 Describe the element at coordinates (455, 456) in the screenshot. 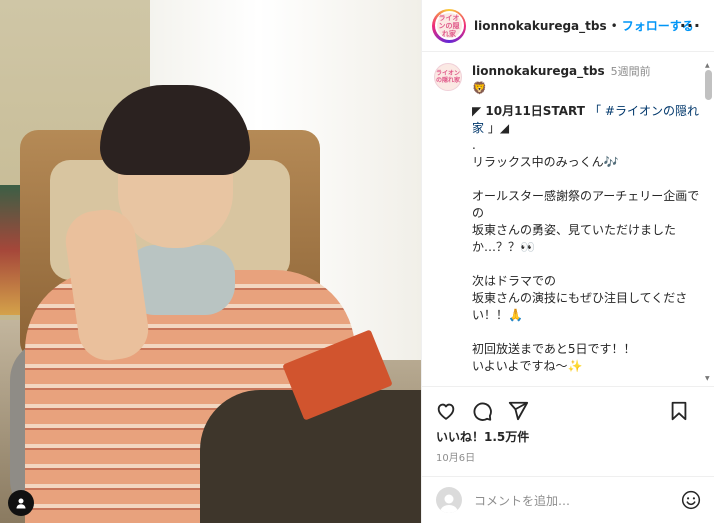

I see `post-date: 10月6日` at that location.